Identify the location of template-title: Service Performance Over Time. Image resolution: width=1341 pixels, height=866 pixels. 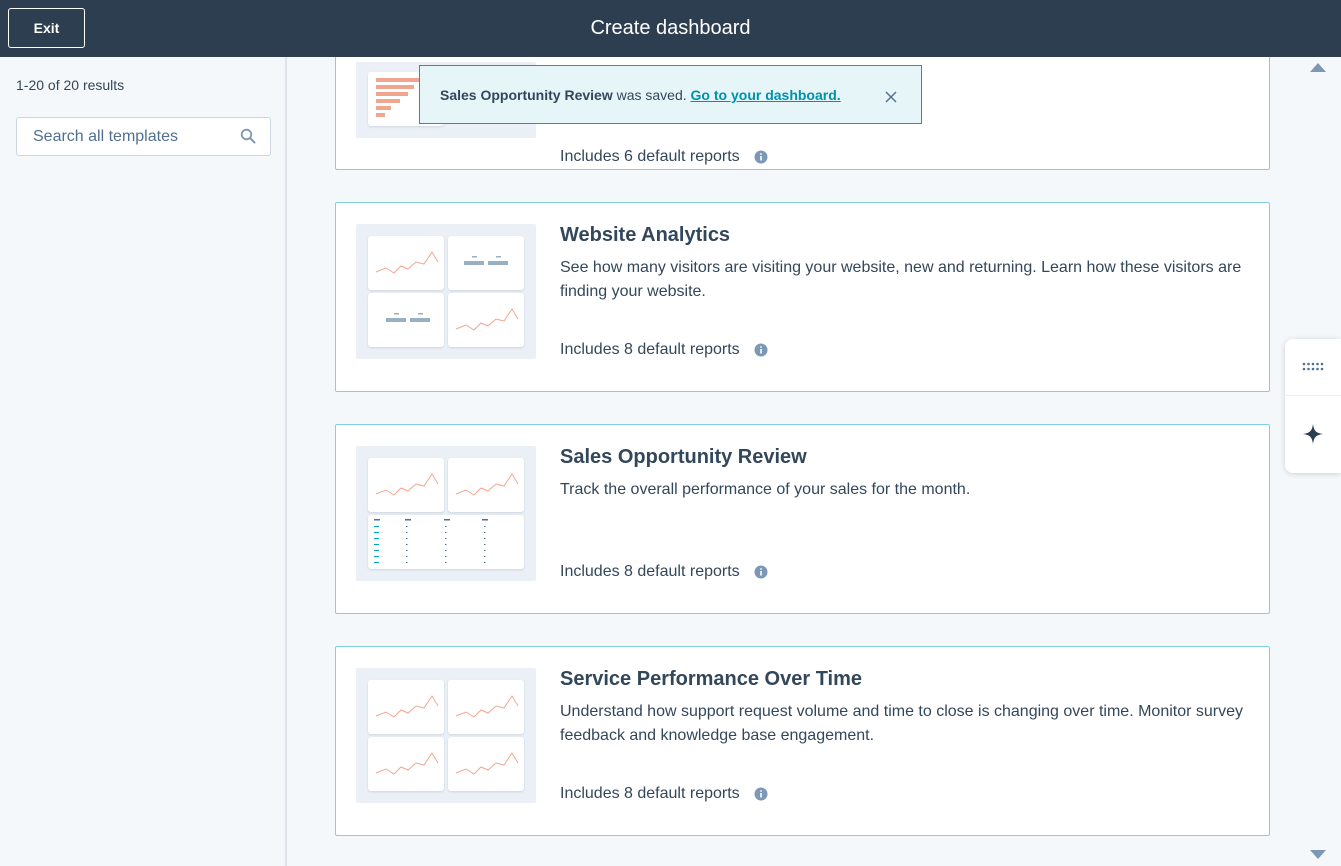
(711, 679).